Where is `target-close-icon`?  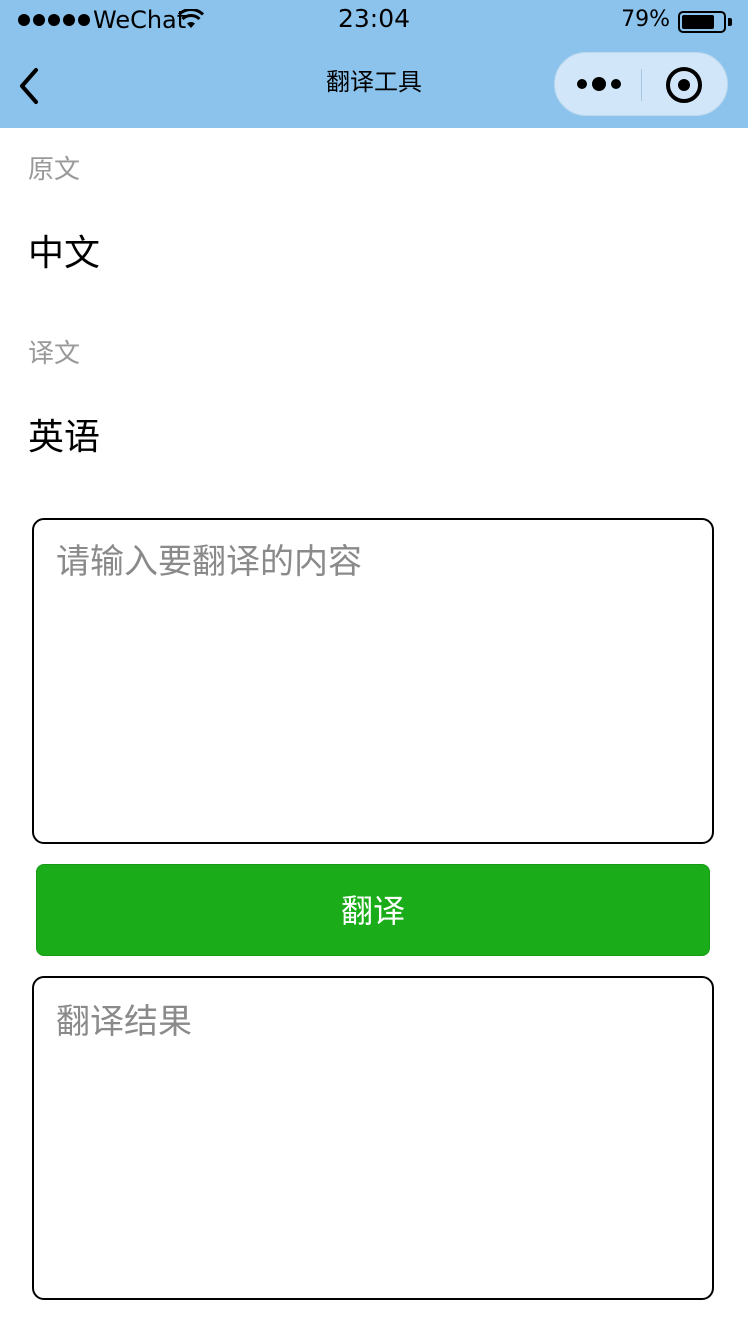
target-close-icon is located at coordinates (684, 85).